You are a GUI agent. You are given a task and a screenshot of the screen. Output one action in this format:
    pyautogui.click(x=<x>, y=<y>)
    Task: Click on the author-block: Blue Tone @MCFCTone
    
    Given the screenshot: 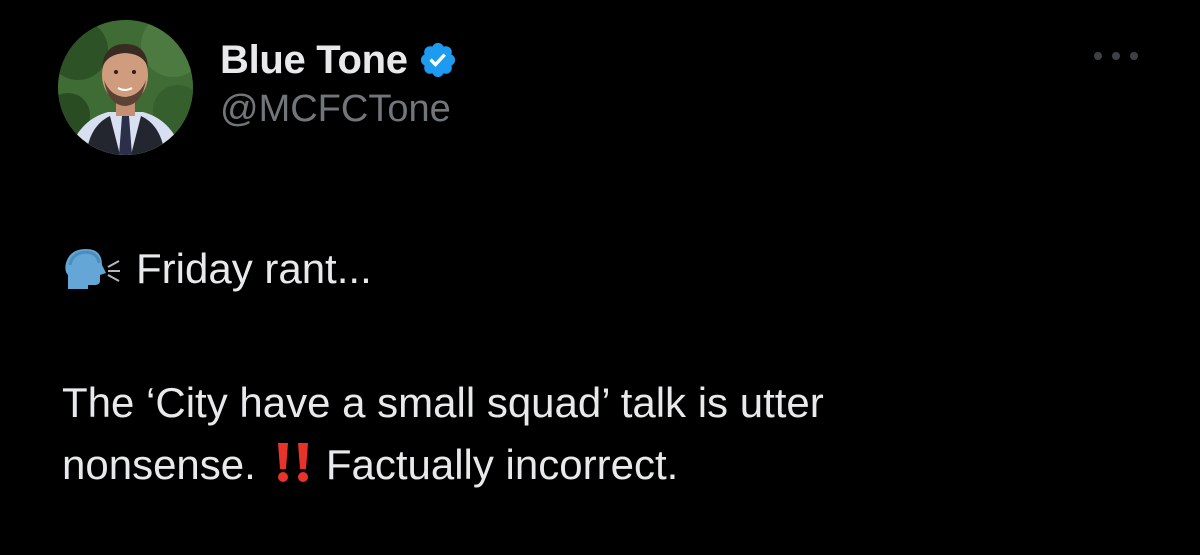 What is the action you would take?
    pyautogui.click(x=339, y=83)
    